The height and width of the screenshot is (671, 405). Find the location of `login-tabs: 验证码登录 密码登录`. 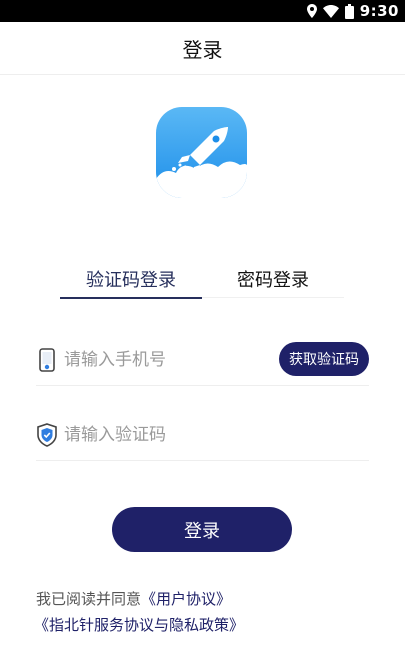

login-tabs: 验证码登录 密码登录 is located at coordinates (202, 280).